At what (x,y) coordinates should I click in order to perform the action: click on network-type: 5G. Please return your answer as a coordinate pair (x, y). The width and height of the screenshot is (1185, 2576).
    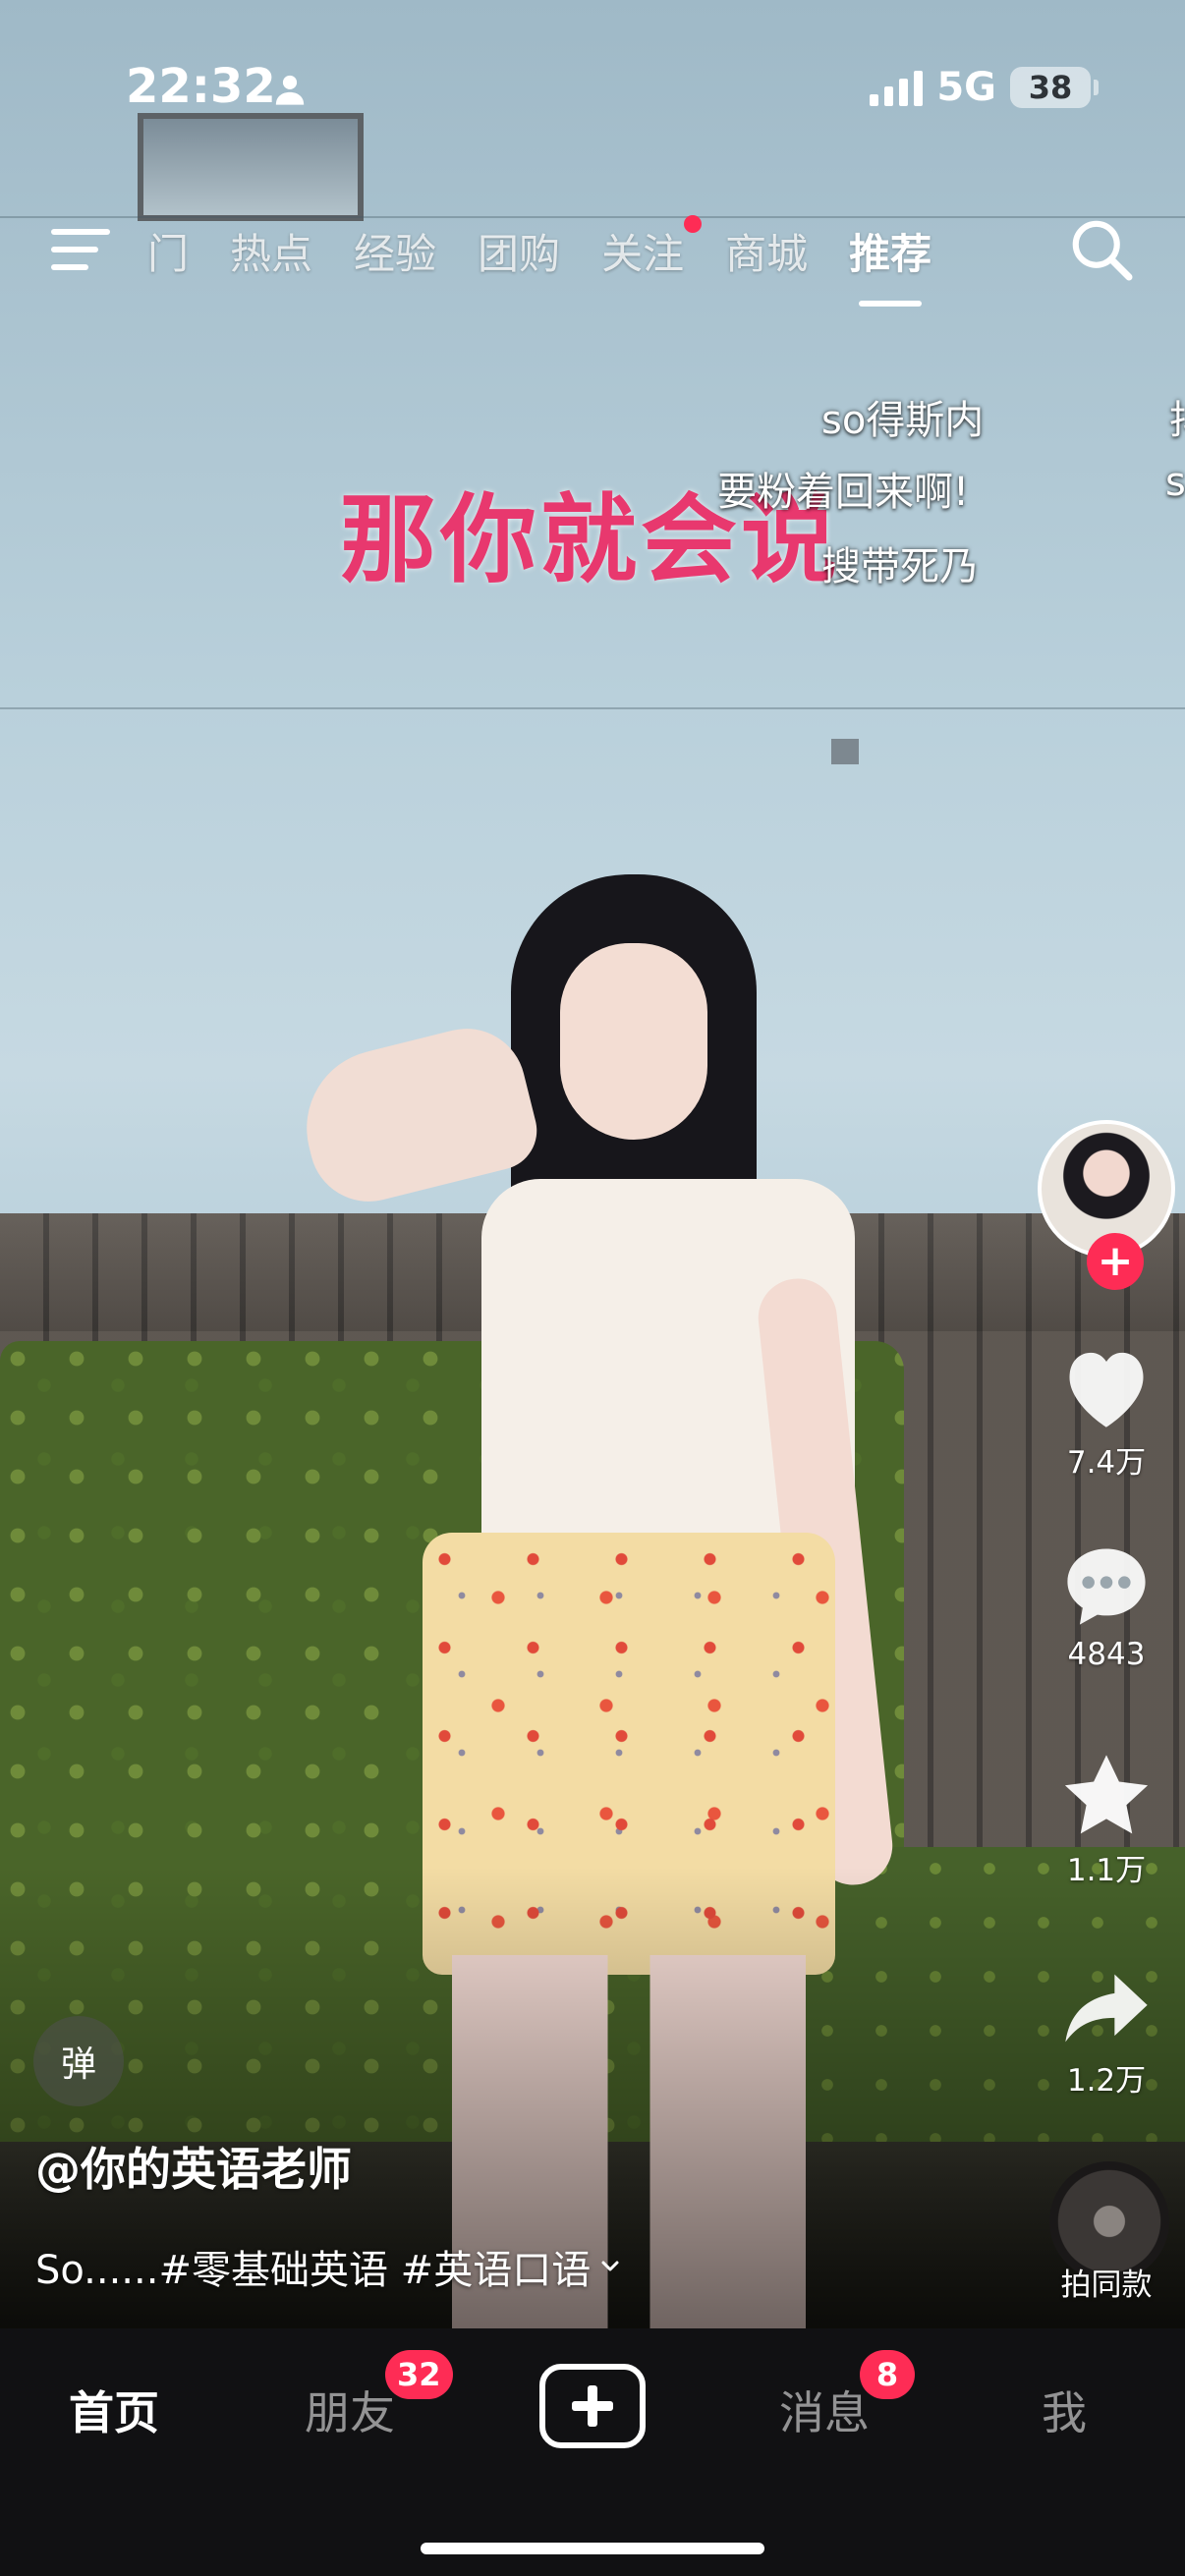
    Looking at the image, I should click on (966, 87).